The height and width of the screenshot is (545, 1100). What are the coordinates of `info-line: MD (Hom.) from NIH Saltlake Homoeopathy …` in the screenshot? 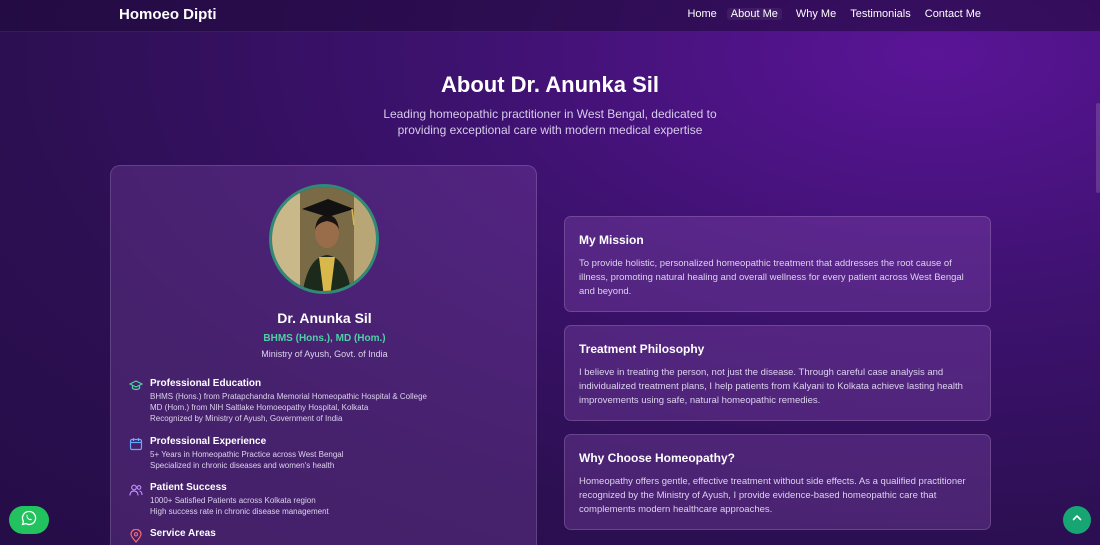 It's located at (259, 407).